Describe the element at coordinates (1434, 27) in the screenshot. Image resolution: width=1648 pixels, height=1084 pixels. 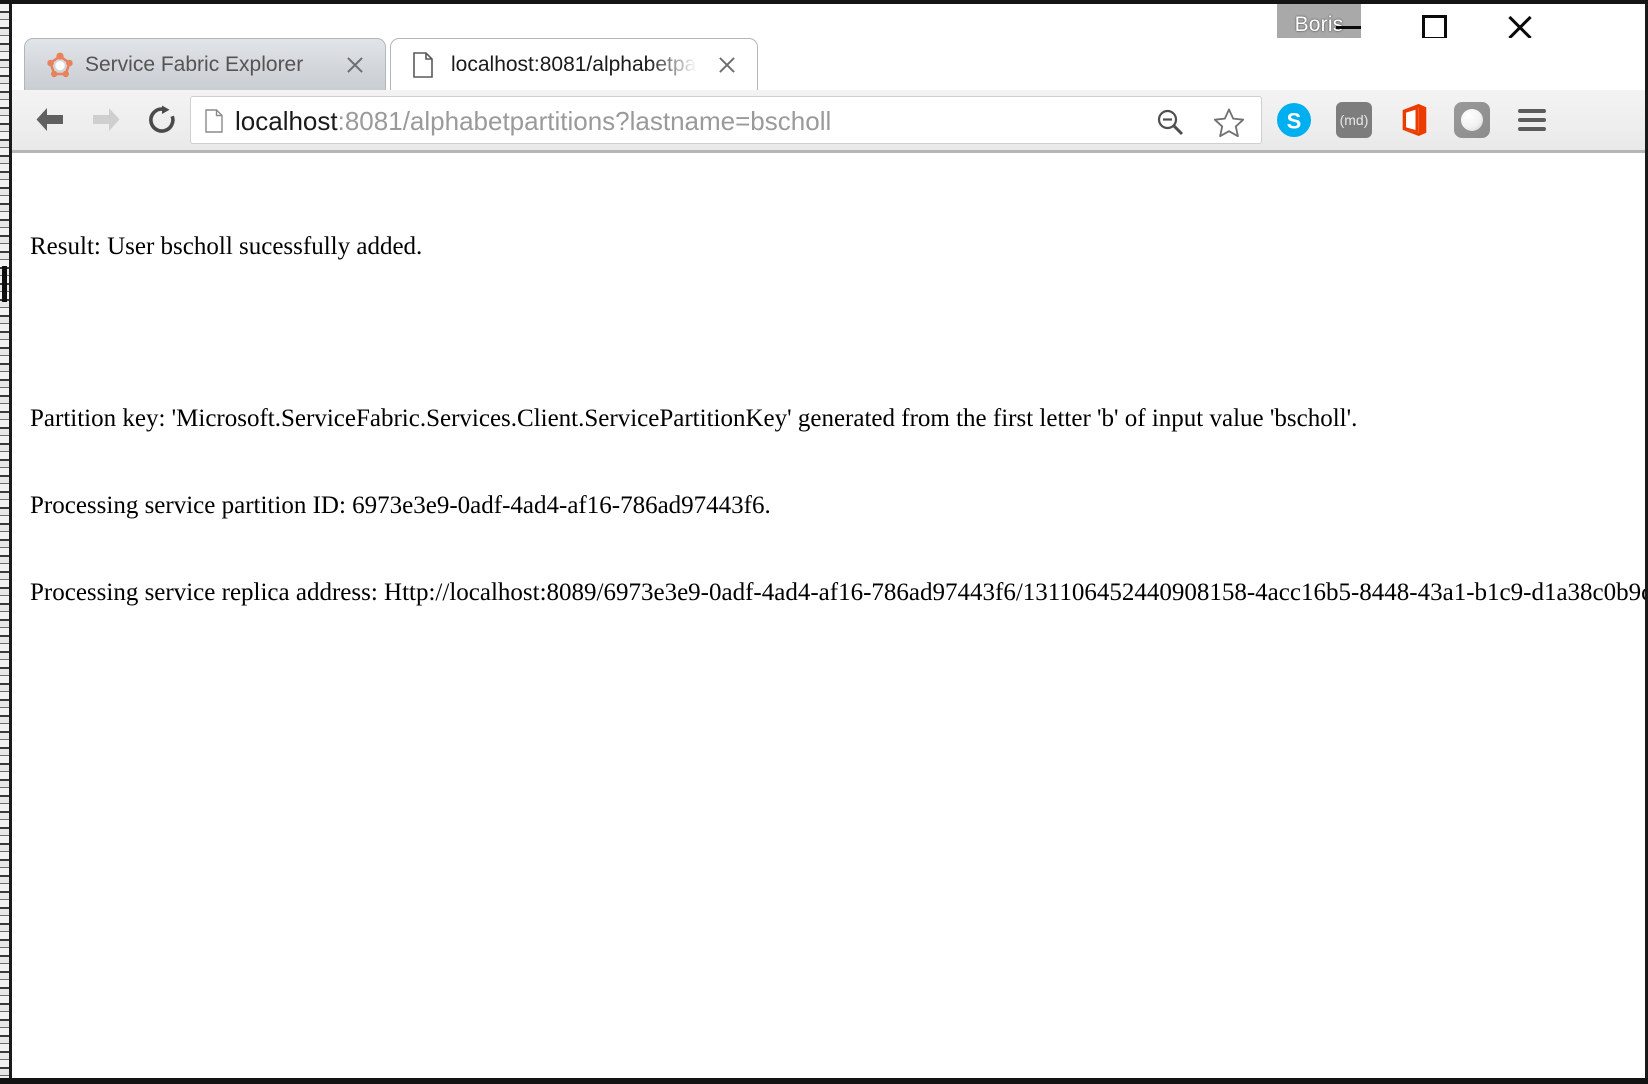
I see `maximize-icon` at that location.